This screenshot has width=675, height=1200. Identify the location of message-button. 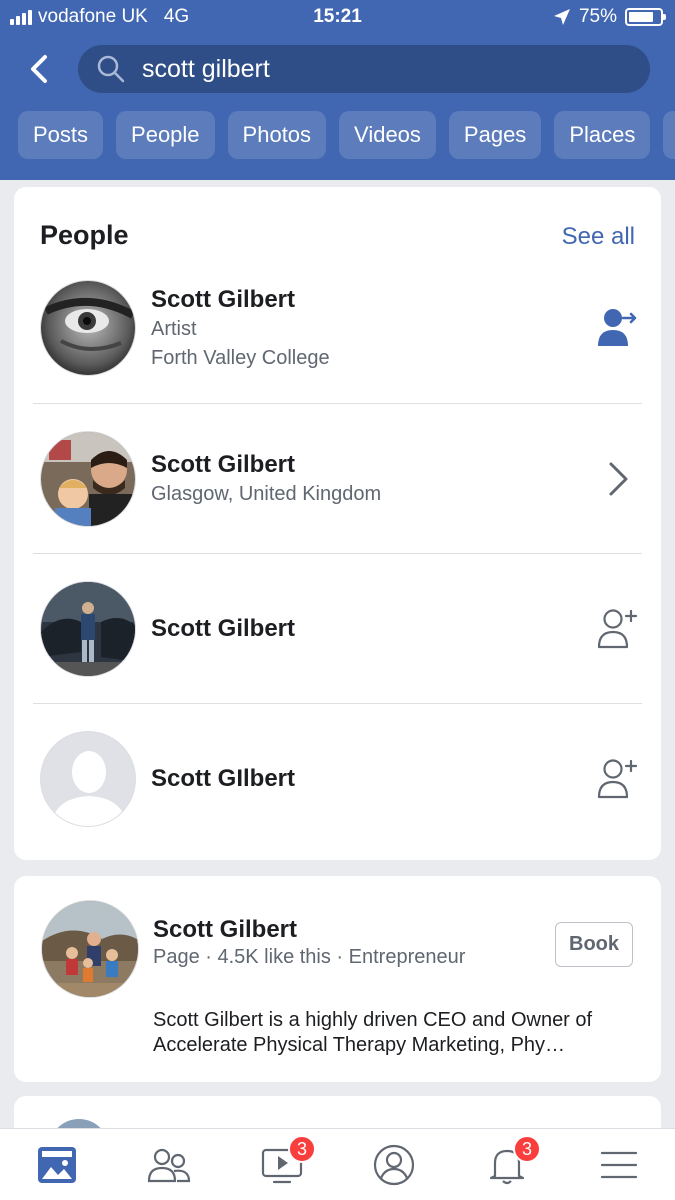
(618, 328).